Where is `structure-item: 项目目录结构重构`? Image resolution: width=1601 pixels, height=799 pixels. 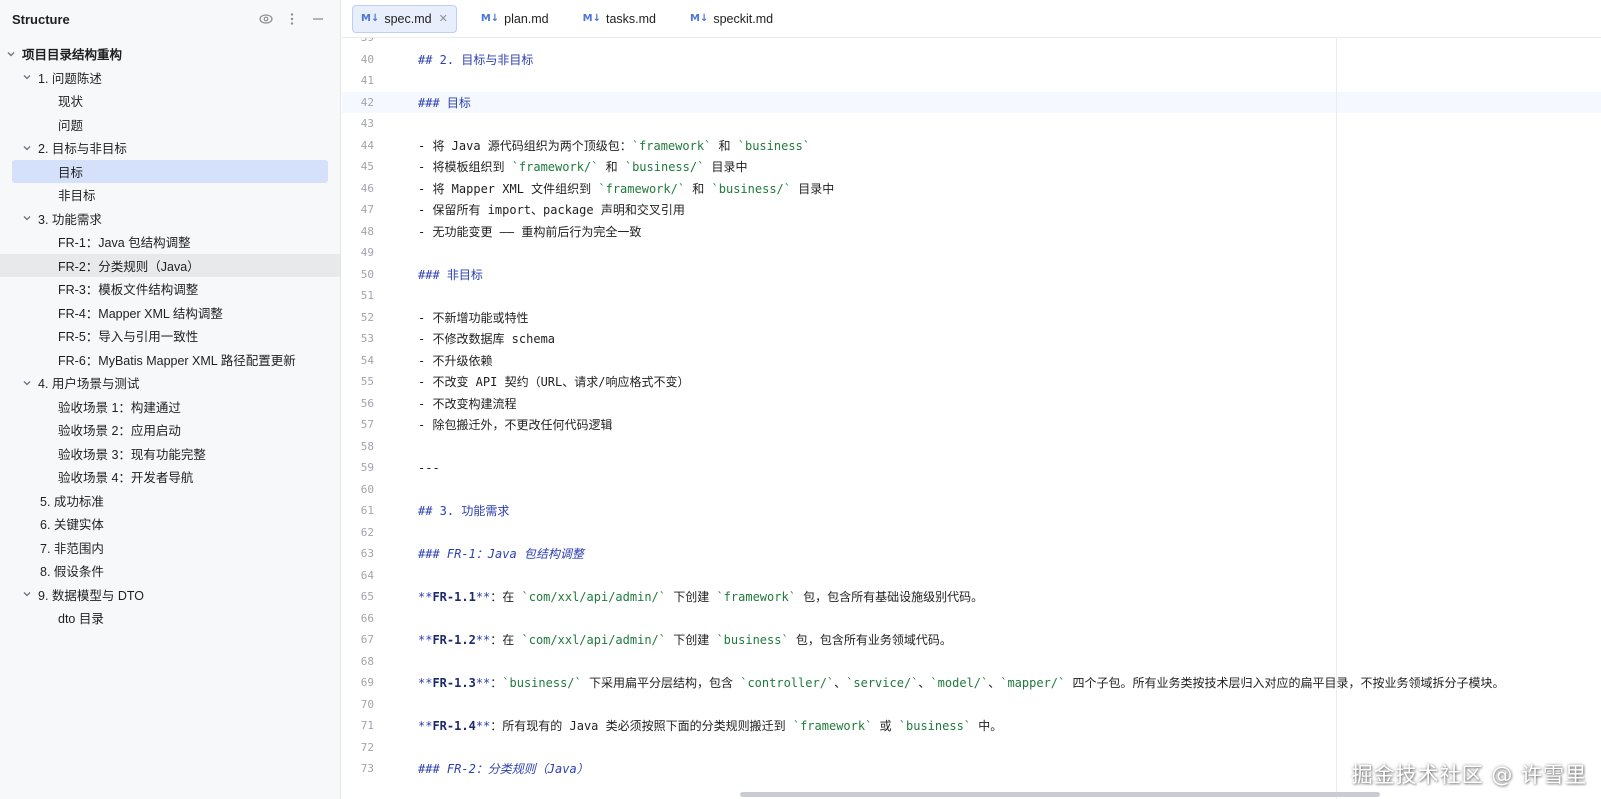
structure-item: 项目目录结构重构 is located at coordinates (170, 54).